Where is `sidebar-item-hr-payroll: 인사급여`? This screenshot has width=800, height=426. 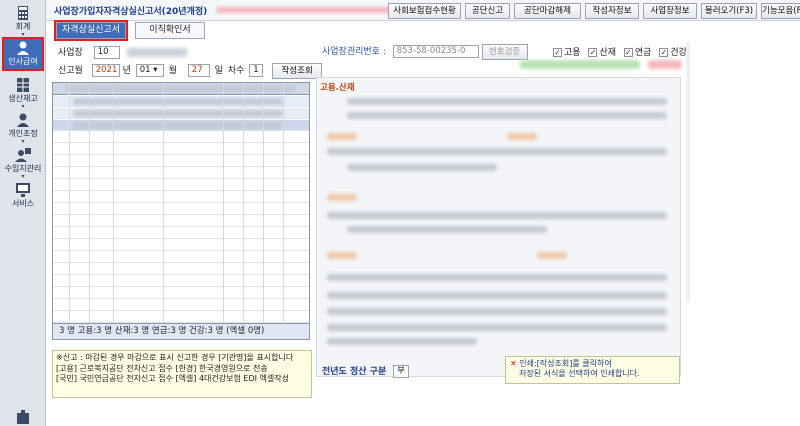 sidebar-item-hr-payroll: 인사급여 is located at coordinates (23, 54).